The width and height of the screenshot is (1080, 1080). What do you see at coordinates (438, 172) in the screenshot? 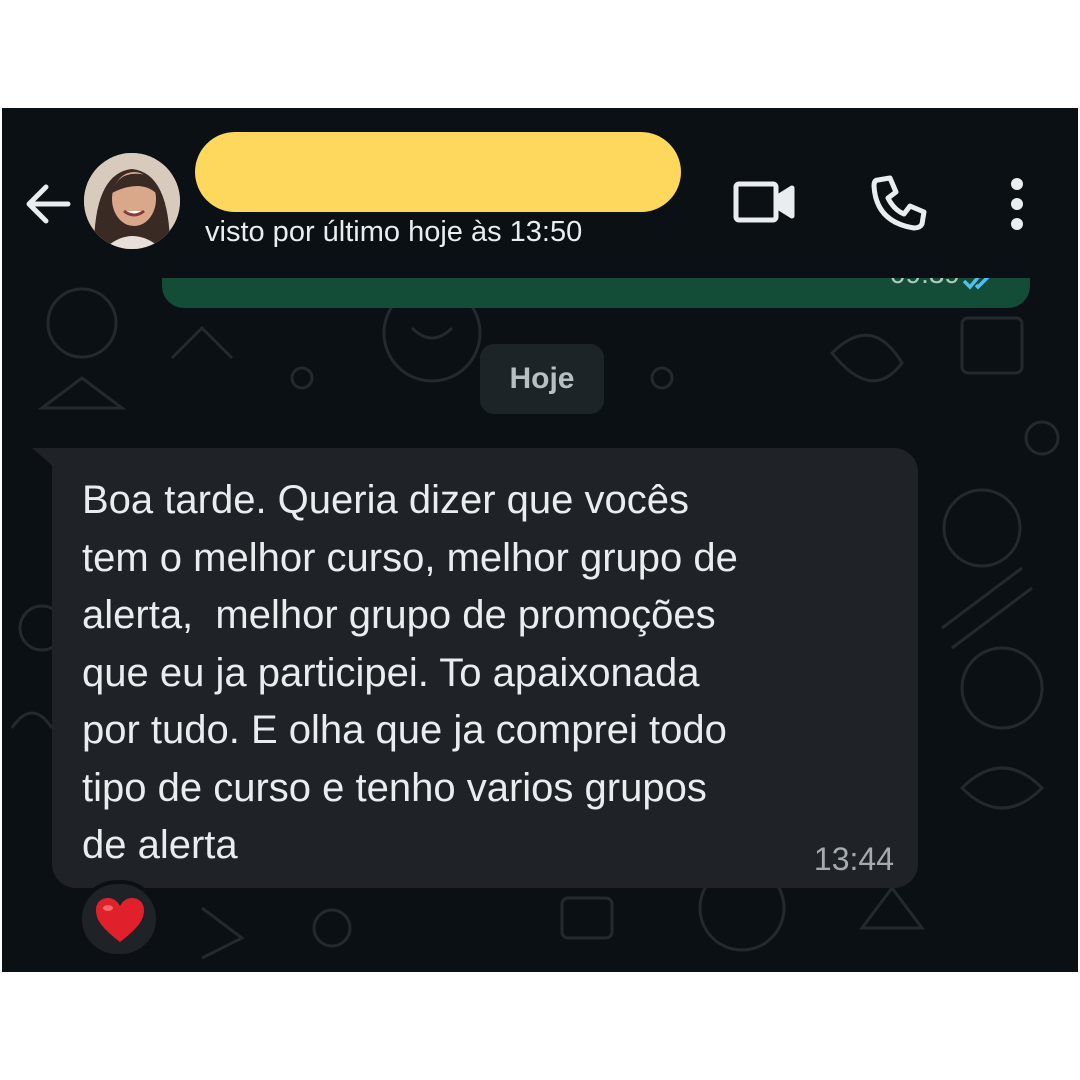
I see `contact-name-redaction` at bounding box center [438, 172].